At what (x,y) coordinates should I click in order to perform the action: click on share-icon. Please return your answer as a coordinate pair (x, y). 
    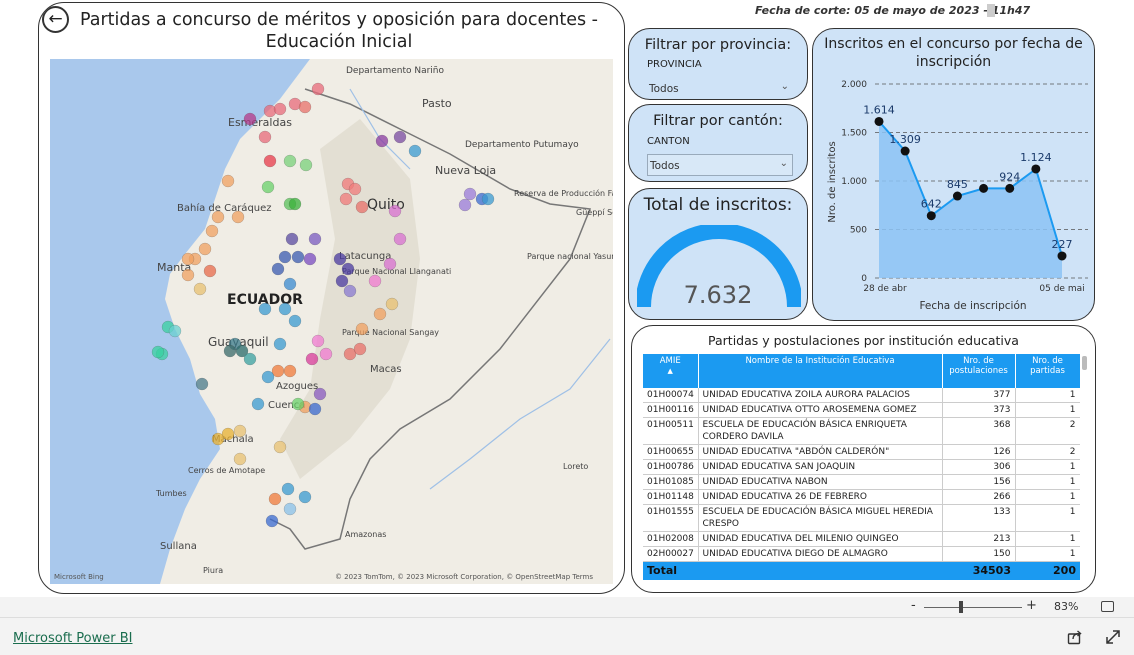
    Looking at the image, I should click on (1075, 637).